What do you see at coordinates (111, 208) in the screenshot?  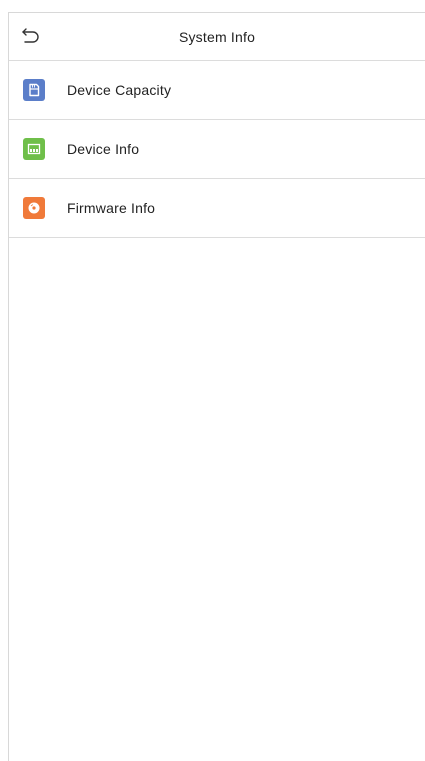 I see `menu-item-label: Firmware Info` at bounding box center [111, 208].